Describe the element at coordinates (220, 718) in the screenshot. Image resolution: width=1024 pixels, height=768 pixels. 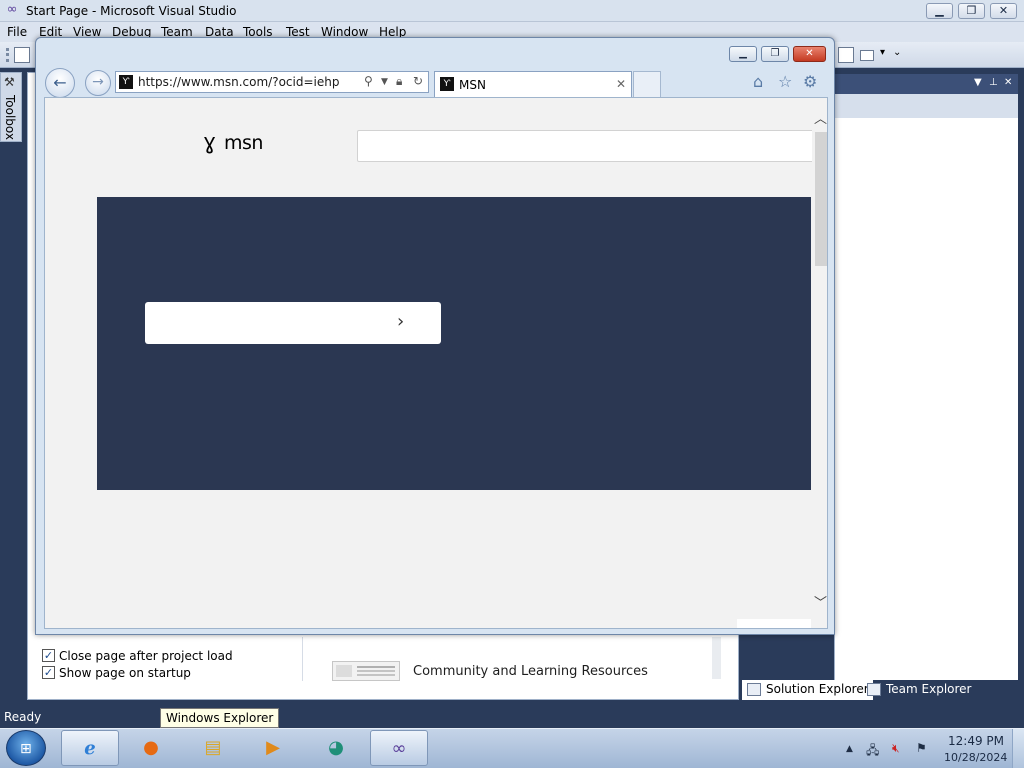
I see `tooltip: Windows Explorer` at that location.